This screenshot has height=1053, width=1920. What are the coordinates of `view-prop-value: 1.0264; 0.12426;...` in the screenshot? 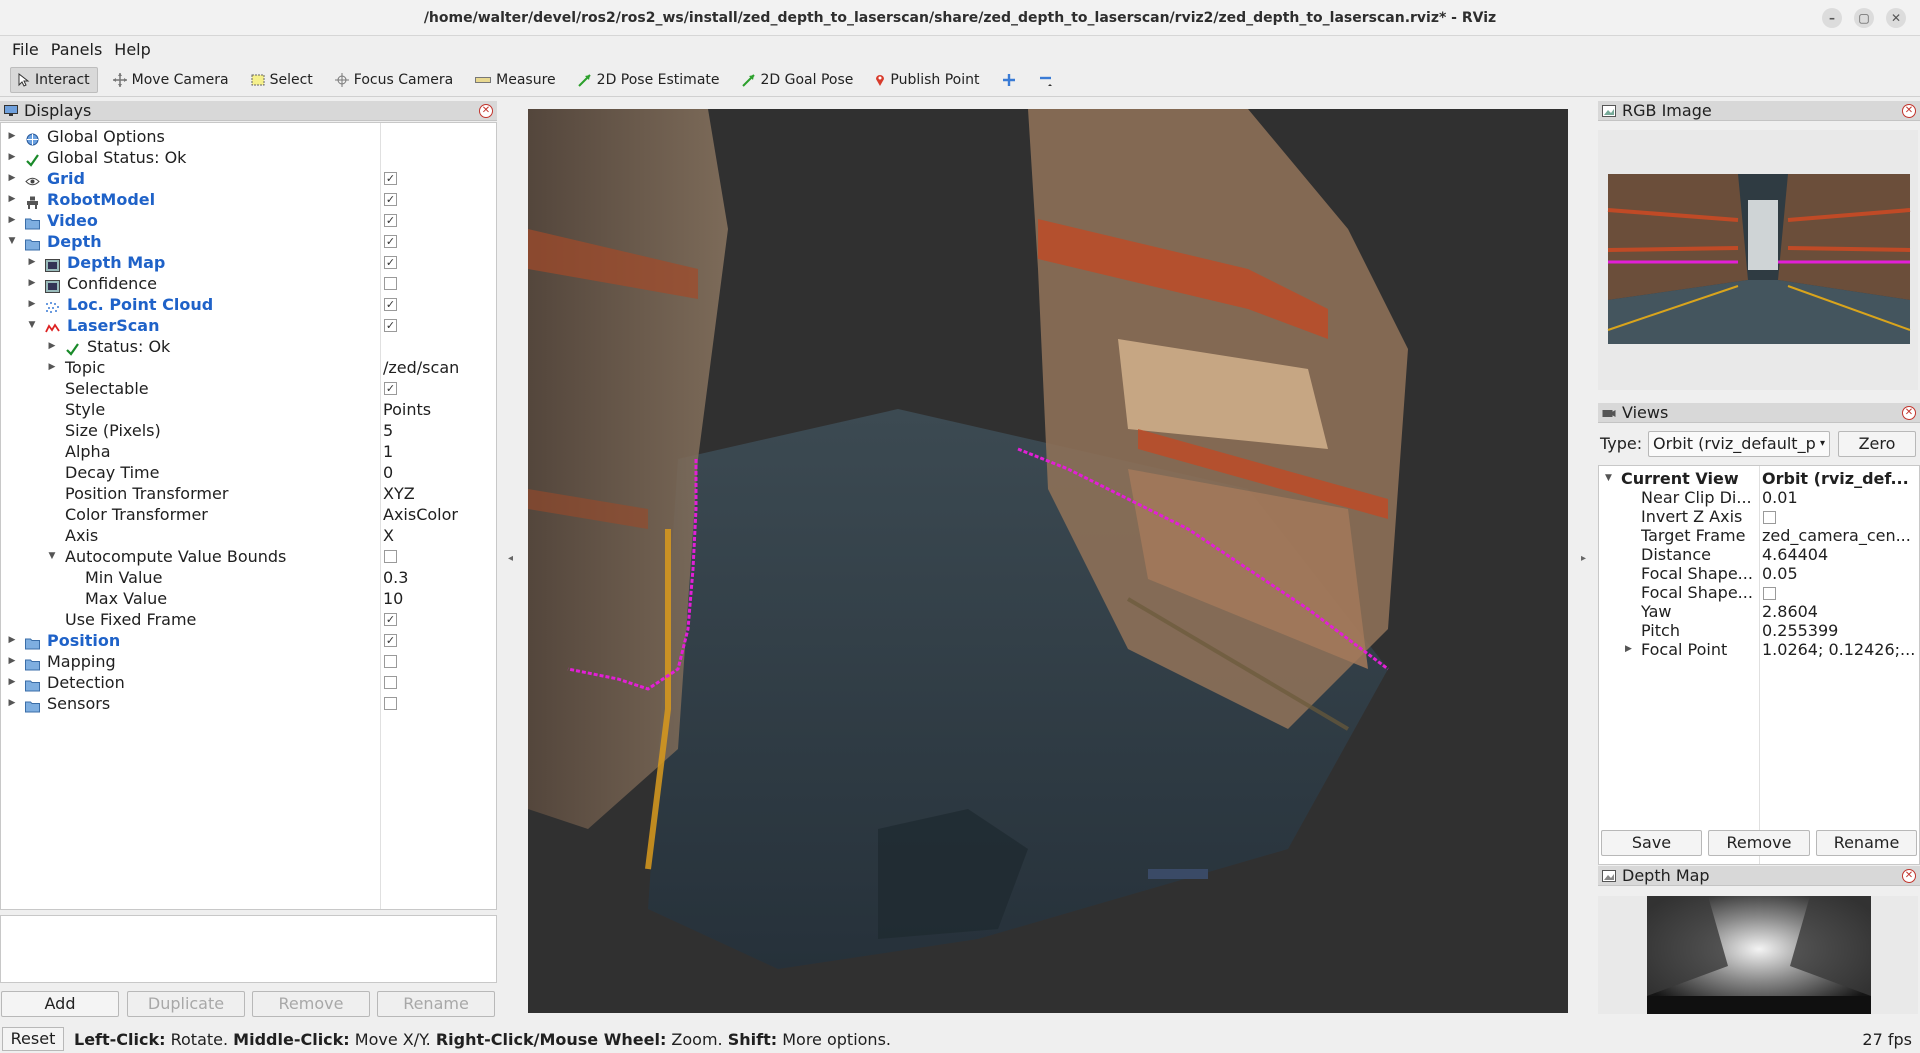 It's located at (1840, 649).